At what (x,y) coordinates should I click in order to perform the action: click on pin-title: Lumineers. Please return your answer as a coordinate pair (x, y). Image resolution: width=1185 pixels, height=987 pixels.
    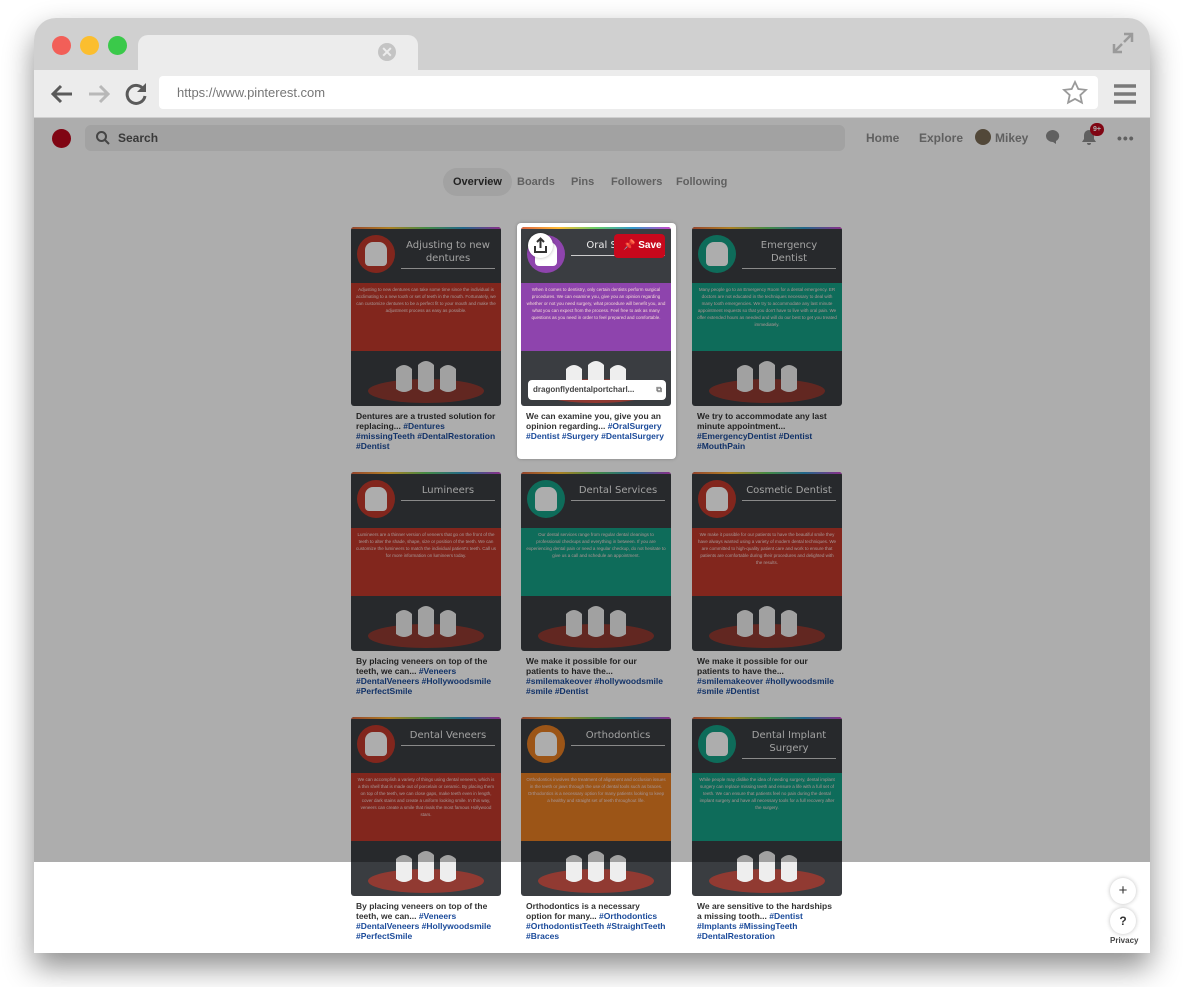
    Looking at the image, I should click on (448, 492).